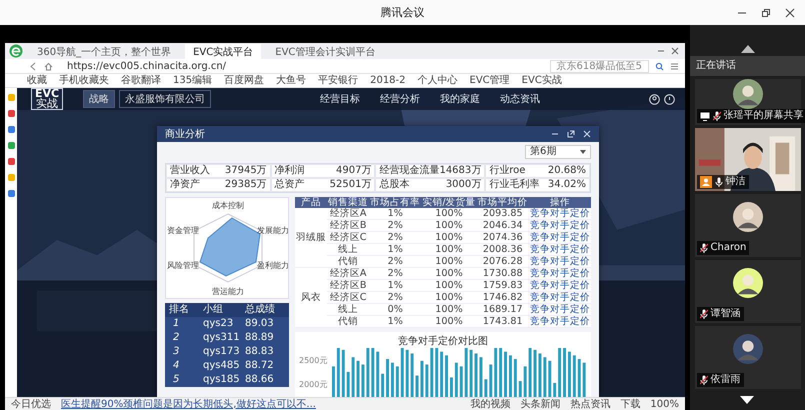 The height and width of the screenshot is (410, 805). What do you see at coordinates (654, 99) in the screenshot?
I see `user-icon` at bounding box center [654, 99].